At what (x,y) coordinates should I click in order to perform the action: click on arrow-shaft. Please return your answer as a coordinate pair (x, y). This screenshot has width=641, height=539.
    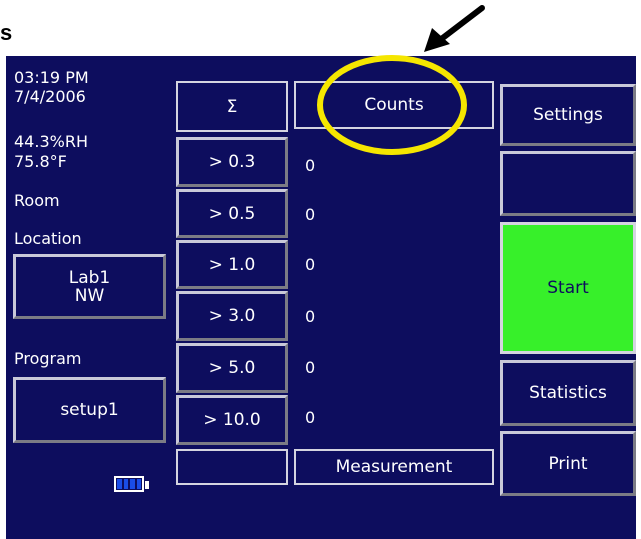
    Looking at the image, I should click on (461, 24).